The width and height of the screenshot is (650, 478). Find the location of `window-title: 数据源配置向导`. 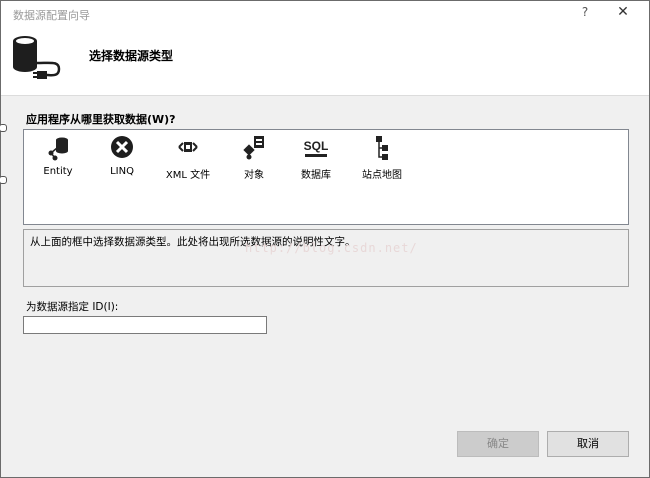

window-title: 数据源配置向导 is located at coordinates (51, 15).